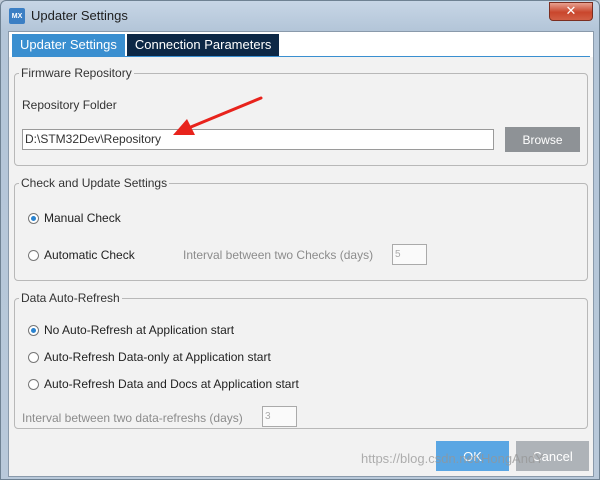  I want to click on watermark-text: https://blog.csdn.net/HongAndY, so click(452, 458).